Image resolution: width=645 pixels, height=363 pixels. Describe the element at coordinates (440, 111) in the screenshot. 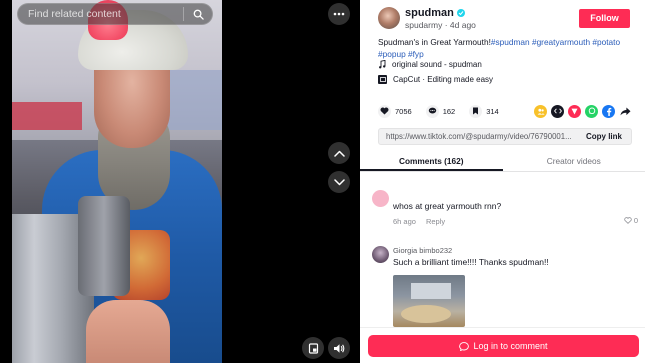

I see `comment-button: 162` at that location.